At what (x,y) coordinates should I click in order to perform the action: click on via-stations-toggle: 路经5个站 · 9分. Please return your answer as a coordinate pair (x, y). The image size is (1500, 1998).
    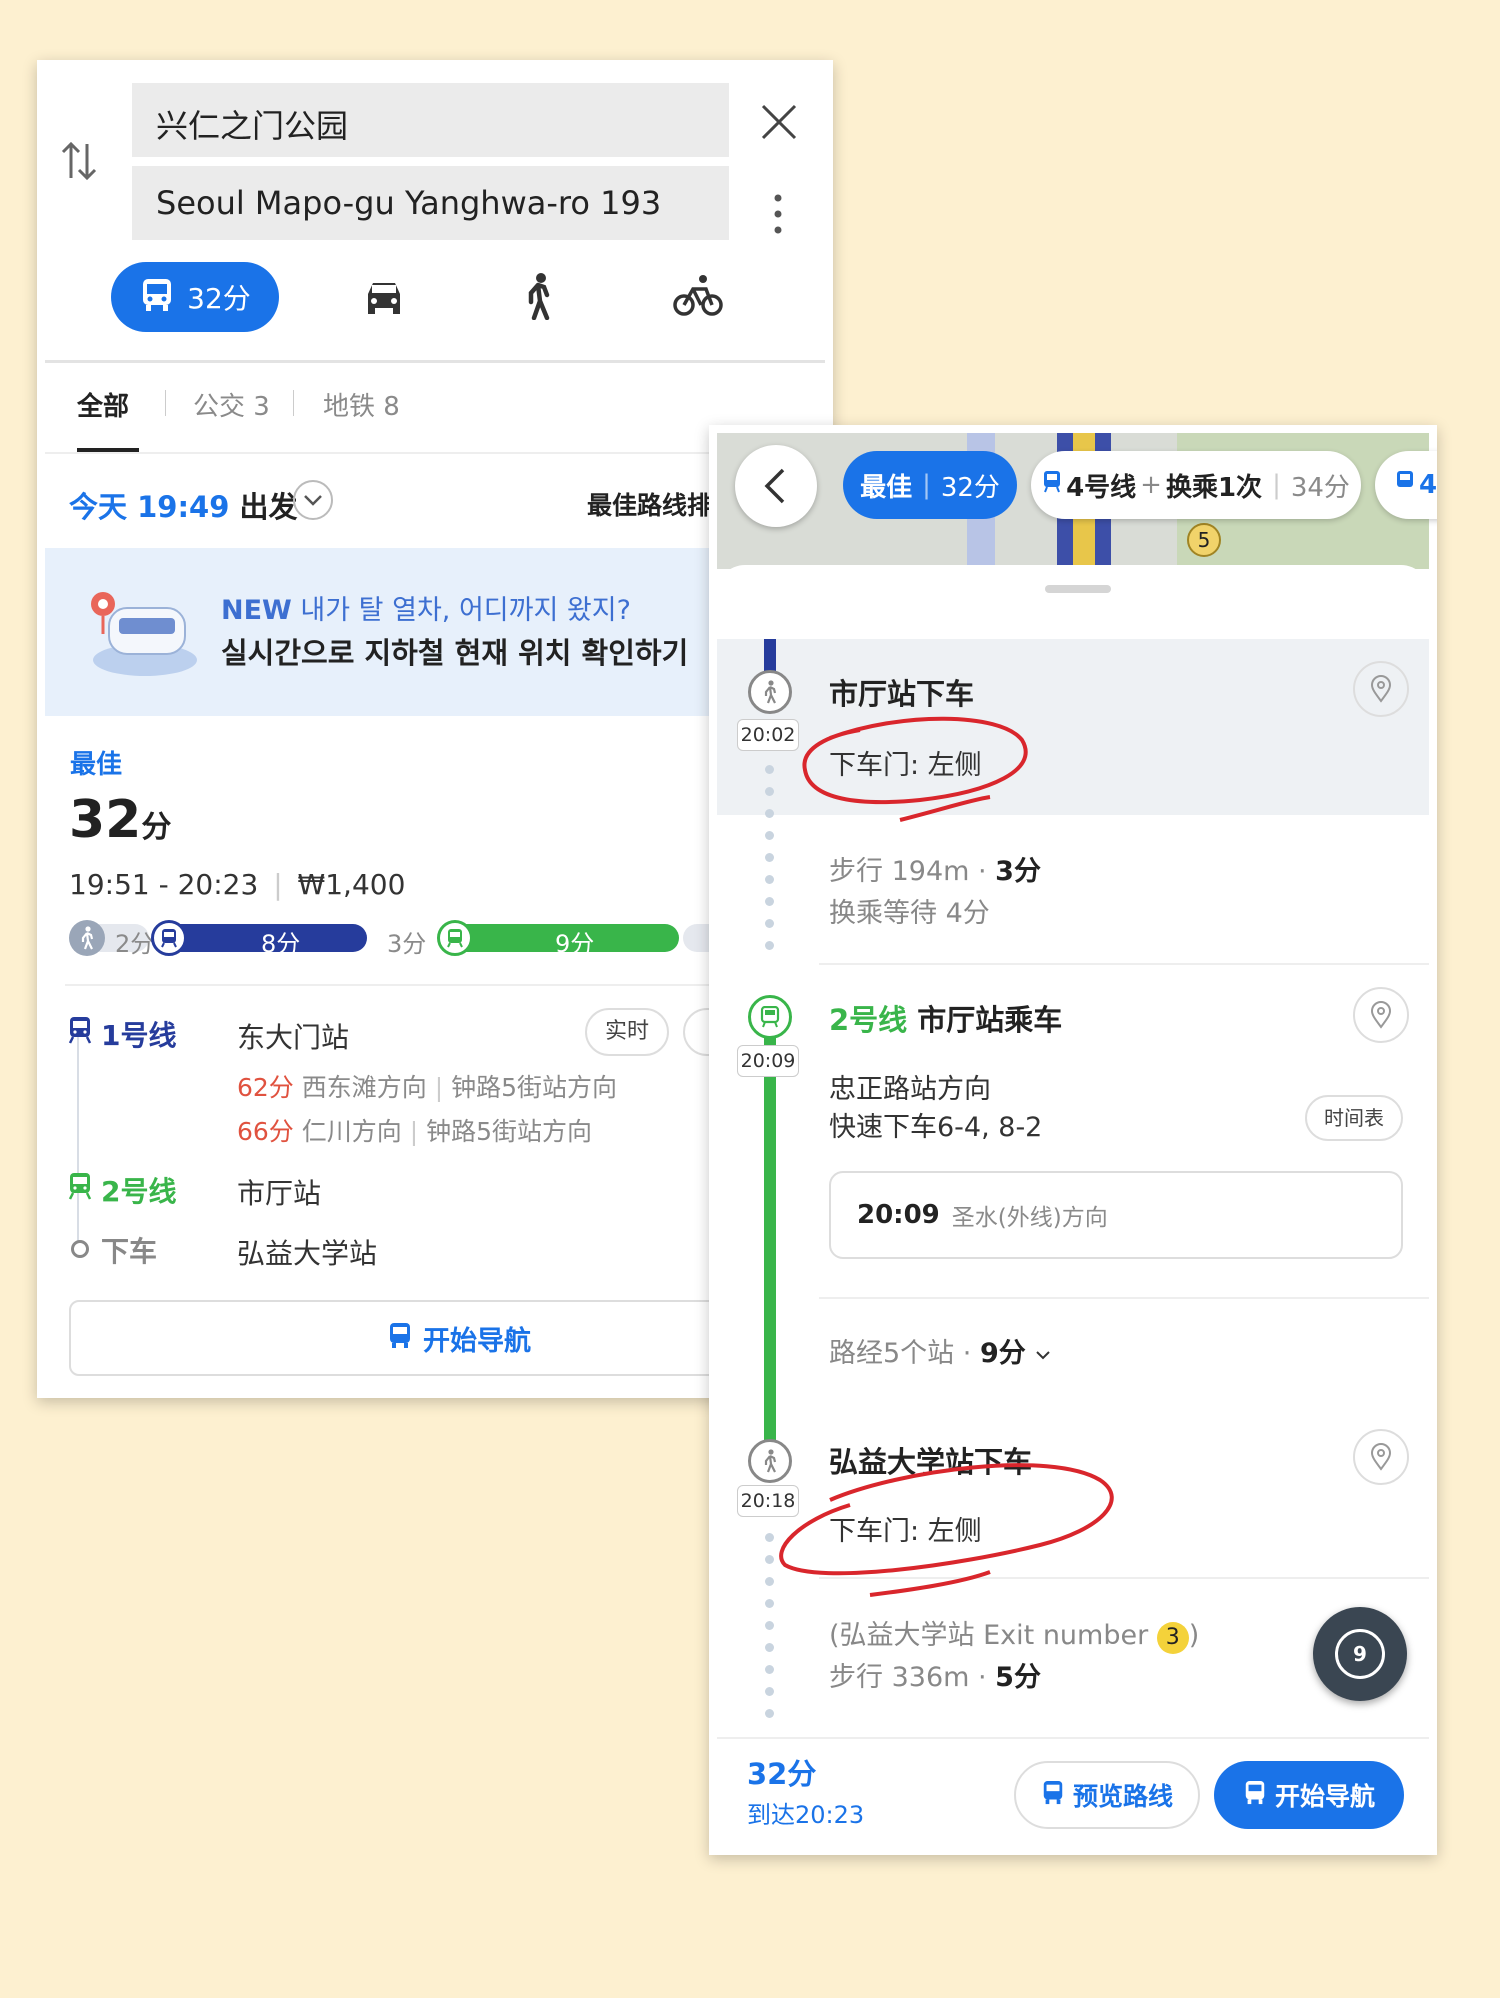
    Looking at the image, I should click on (940, 1350).